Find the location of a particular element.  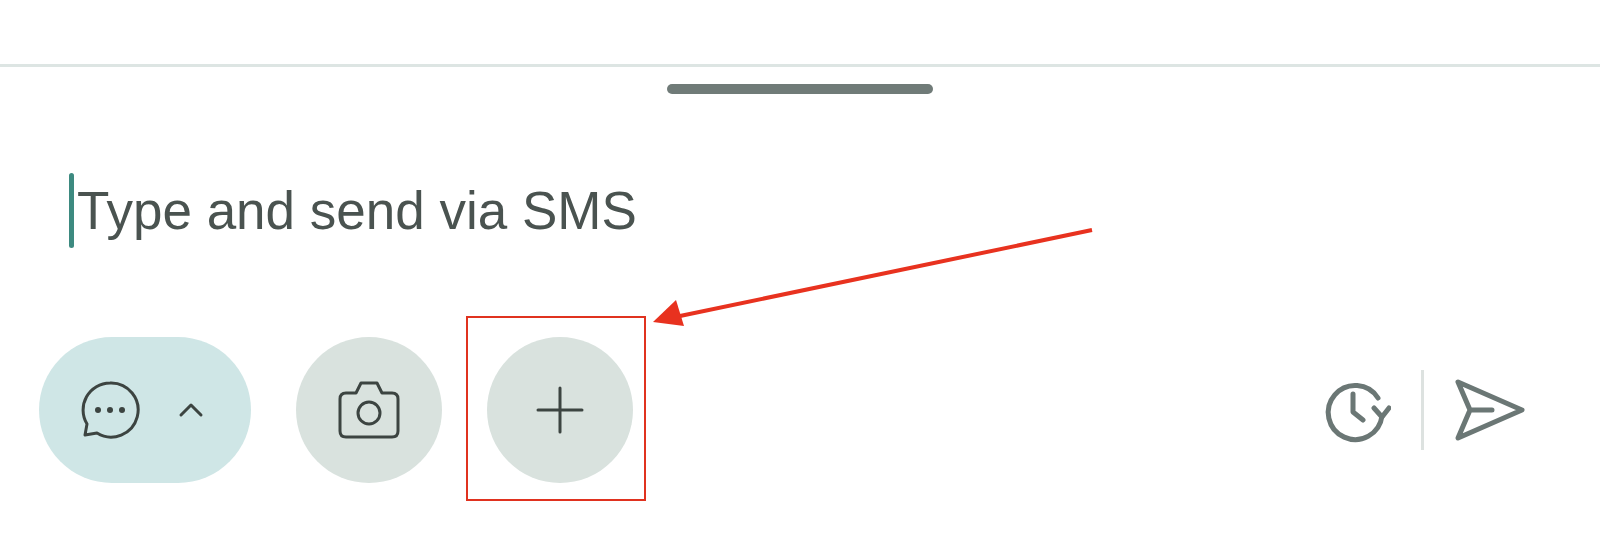

plus-icon is located at coordinates (560, 410).